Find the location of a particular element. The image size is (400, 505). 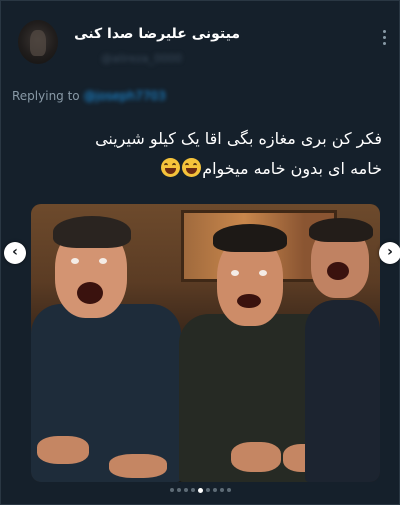

avatar is located at coordinates (38, 42).